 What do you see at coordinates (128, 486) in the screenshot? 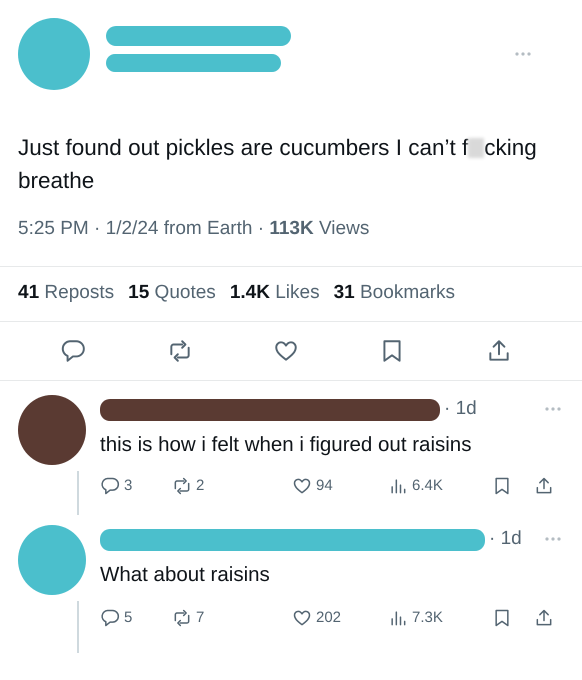
I see `count: 3` at bounding box center [128, 486].